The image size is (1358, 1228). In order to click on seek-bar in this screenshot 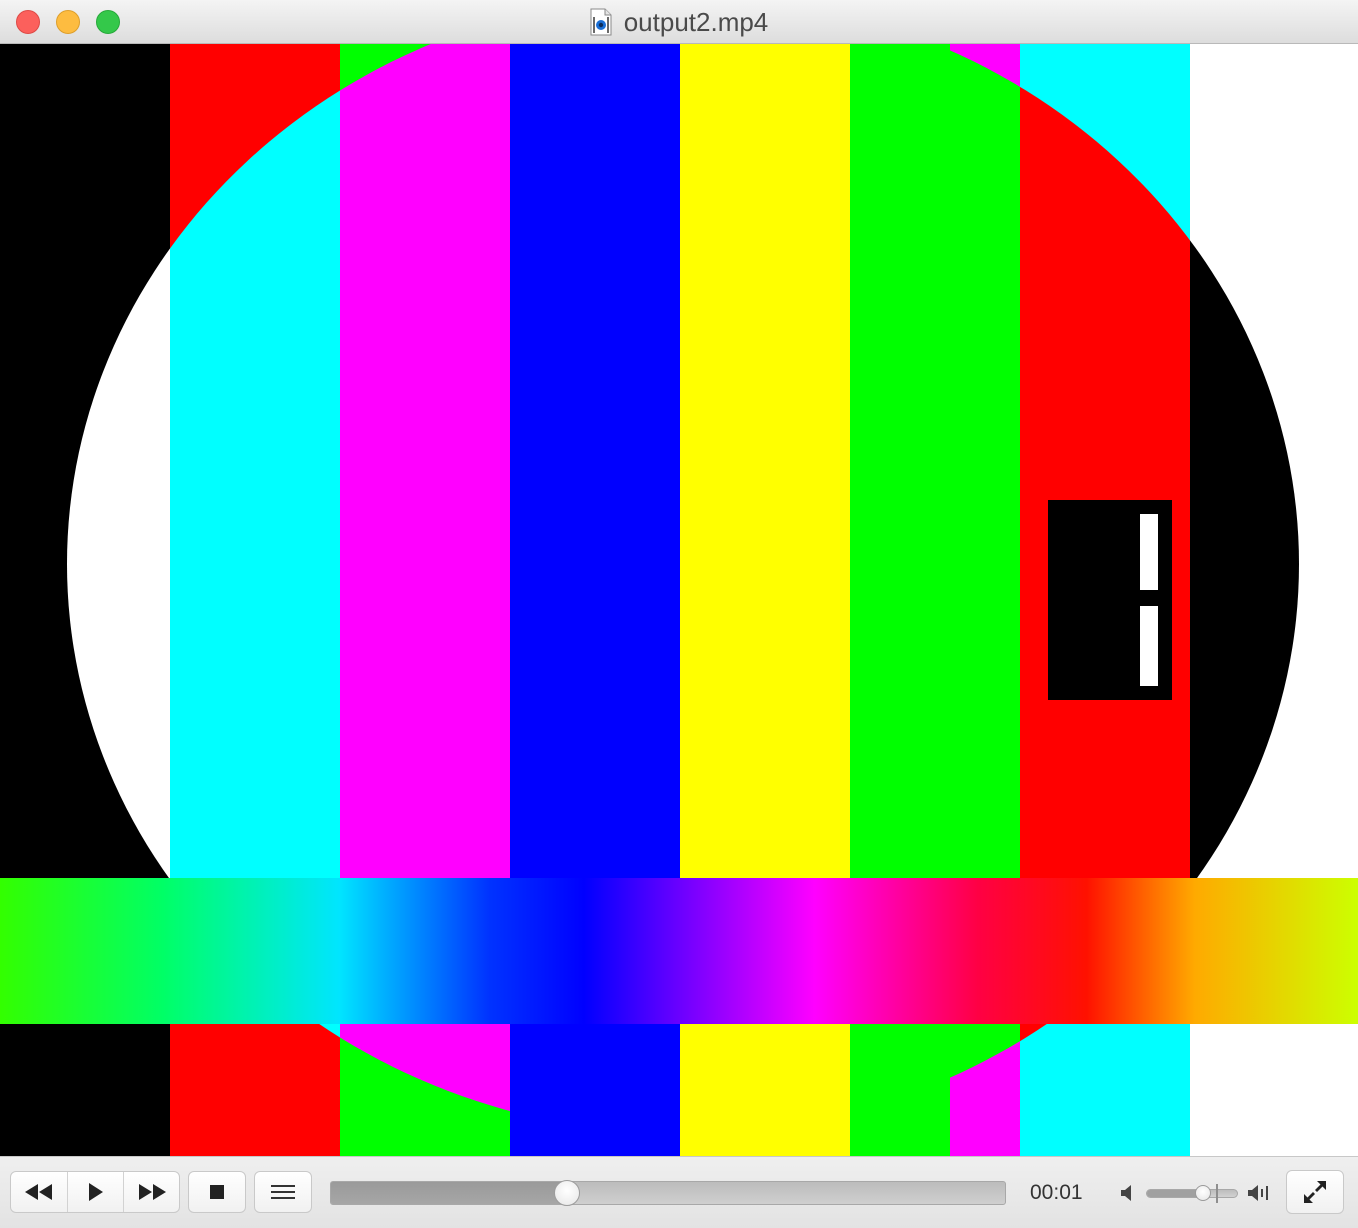, I will do `click(668, 1193)`.